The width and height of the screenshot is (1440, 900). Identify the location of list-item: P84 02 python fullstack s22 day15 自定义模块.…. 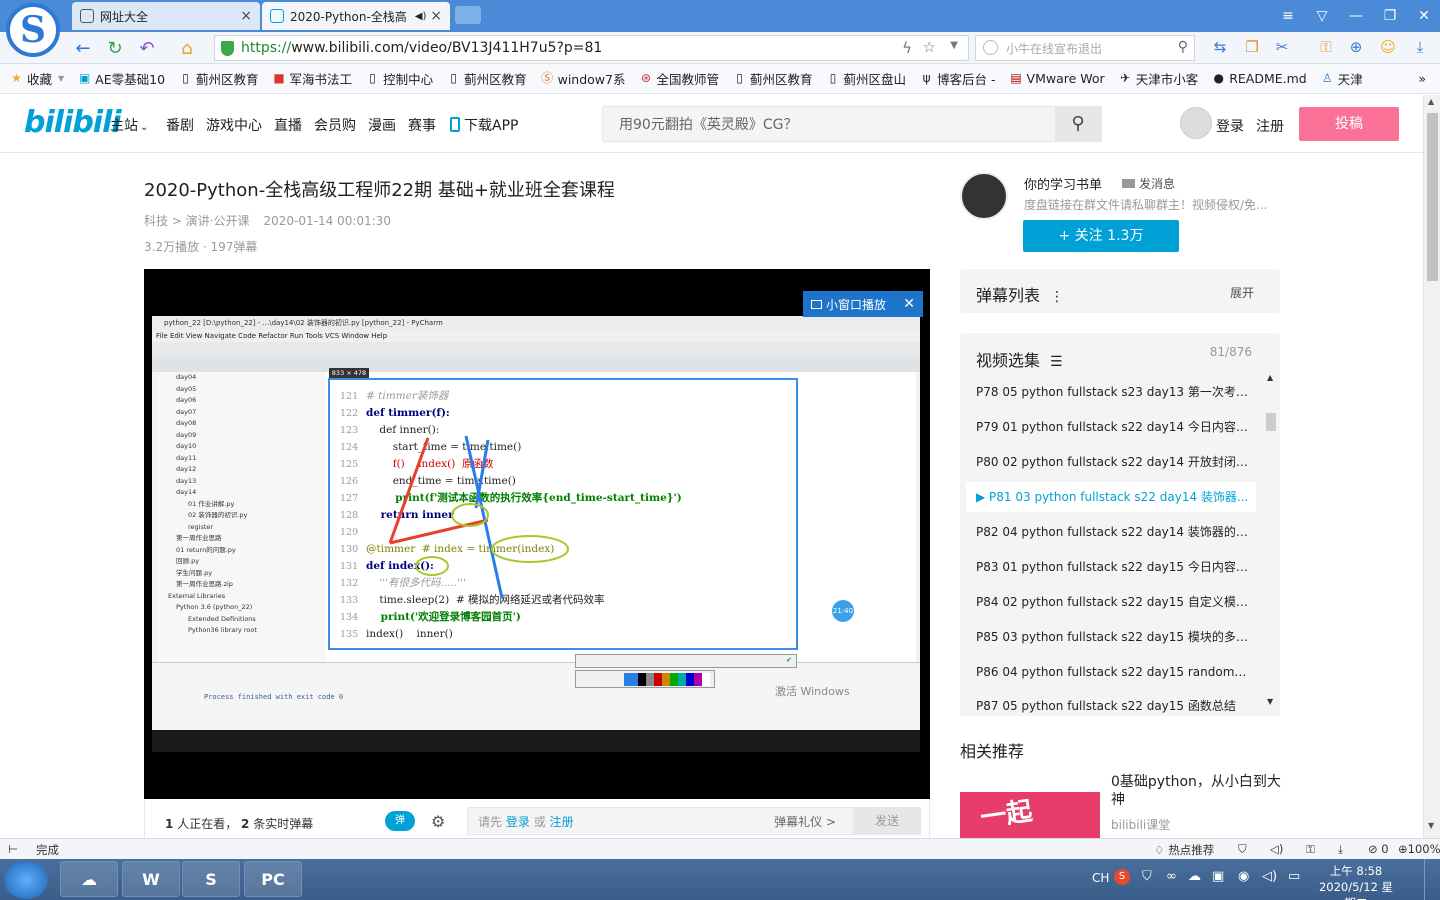
(1112, 602).